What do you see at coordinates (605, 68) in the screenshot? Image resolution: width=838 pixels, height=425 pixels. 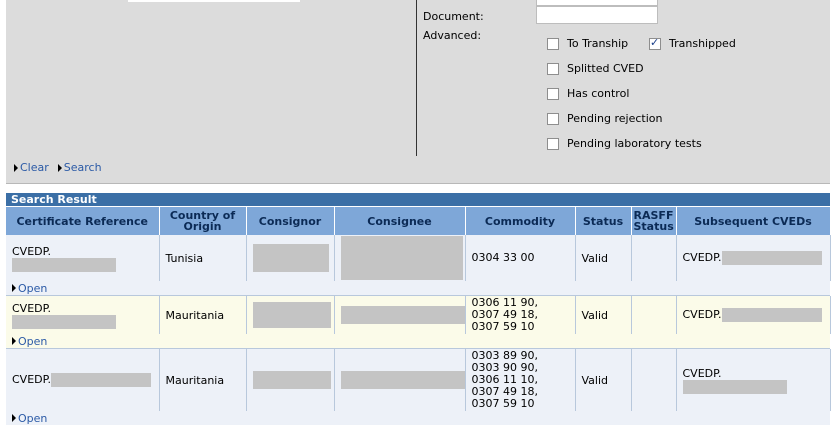 I see `splitted-cved-label: Splitted CVED` at bounding box center [605, 68].